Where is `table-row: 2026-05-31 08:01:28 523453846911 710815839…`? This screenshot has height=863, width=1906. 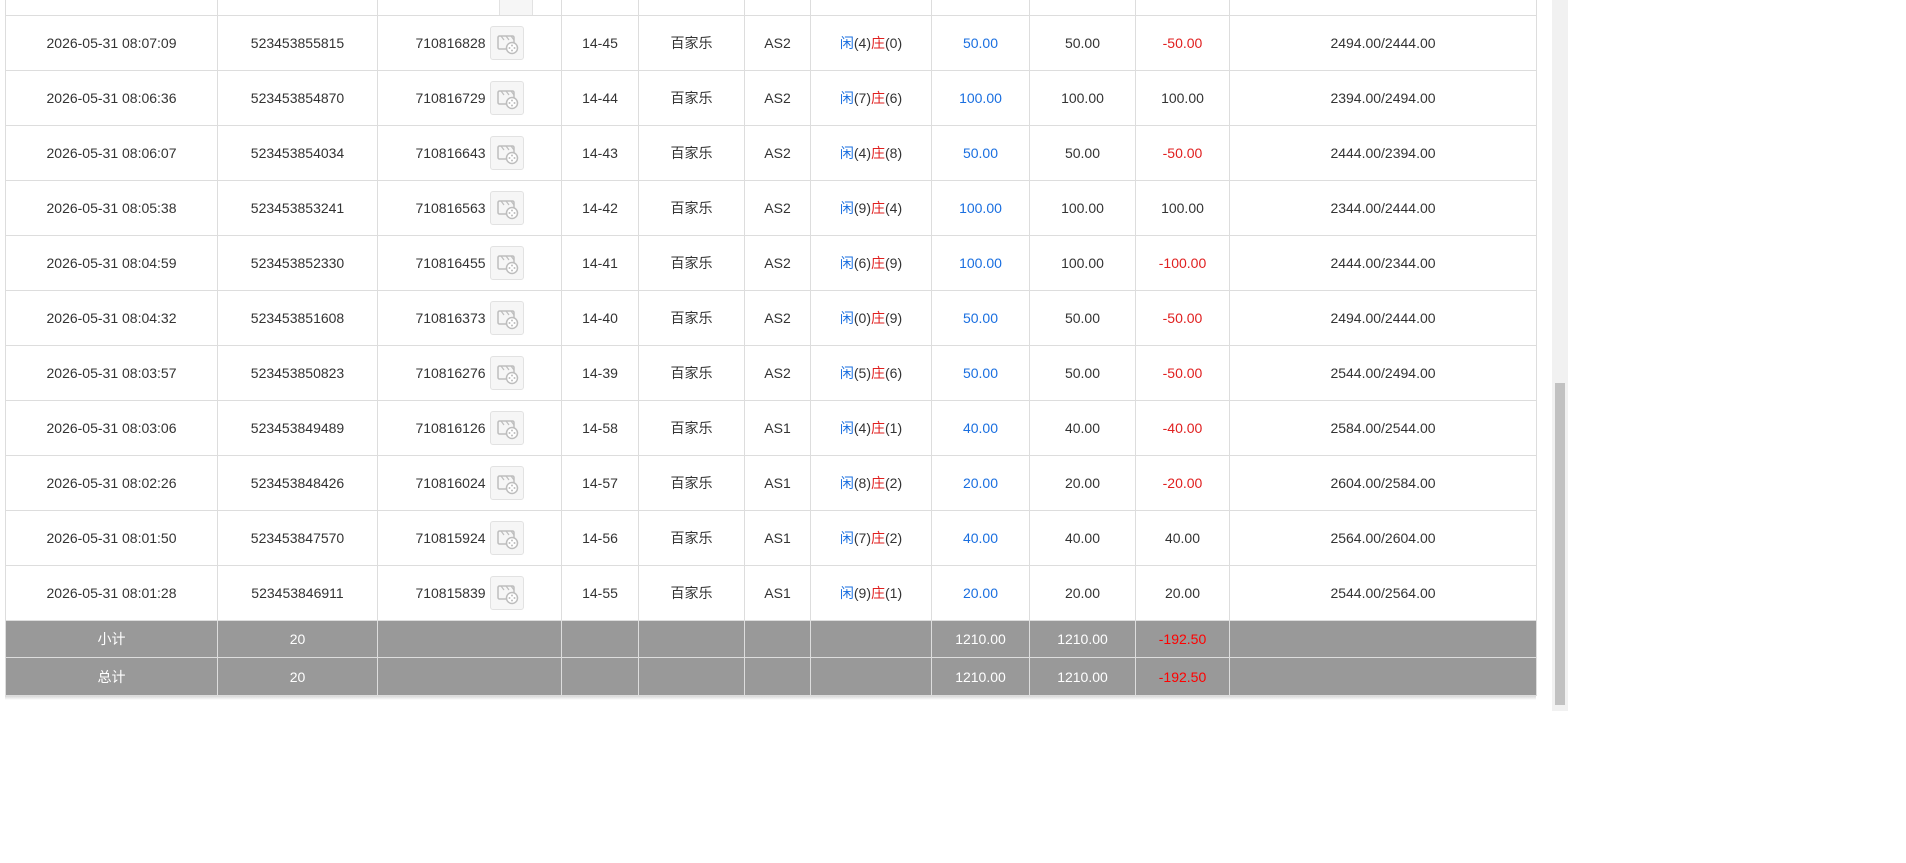 table-row: 2026-05-31 08:01:28 523453846911 710815839… is located at coordinates (771, 593).